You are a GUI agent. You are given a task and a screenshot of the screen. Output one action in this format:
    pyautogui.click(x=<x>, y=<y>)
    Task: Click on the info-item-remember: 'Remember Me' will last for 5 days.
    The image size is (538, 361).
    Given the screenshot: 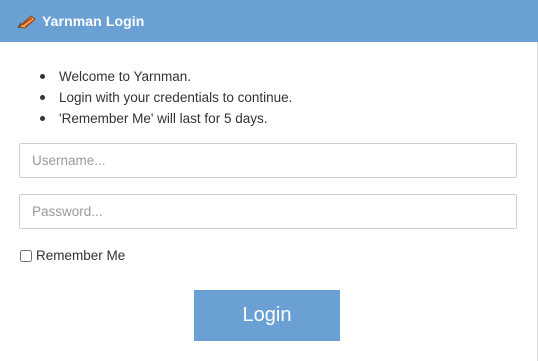 What is the action you would take?
    pyautogui.click(x=165, y=118)
    